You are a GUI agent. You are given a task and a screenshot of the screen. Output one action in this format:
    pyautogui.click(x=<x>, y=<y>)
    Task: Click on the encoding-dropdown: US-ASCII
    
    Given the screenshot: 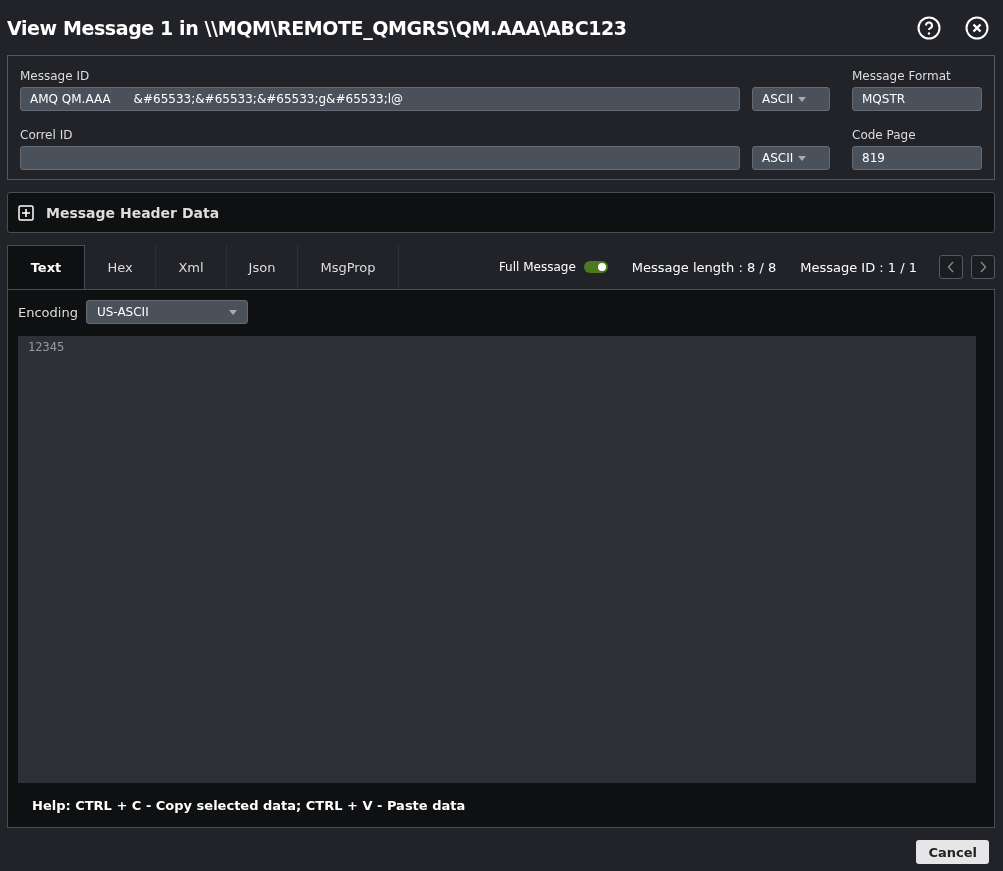 What is the action you would take?
    pyautogui.click(x=166, y=312)
    